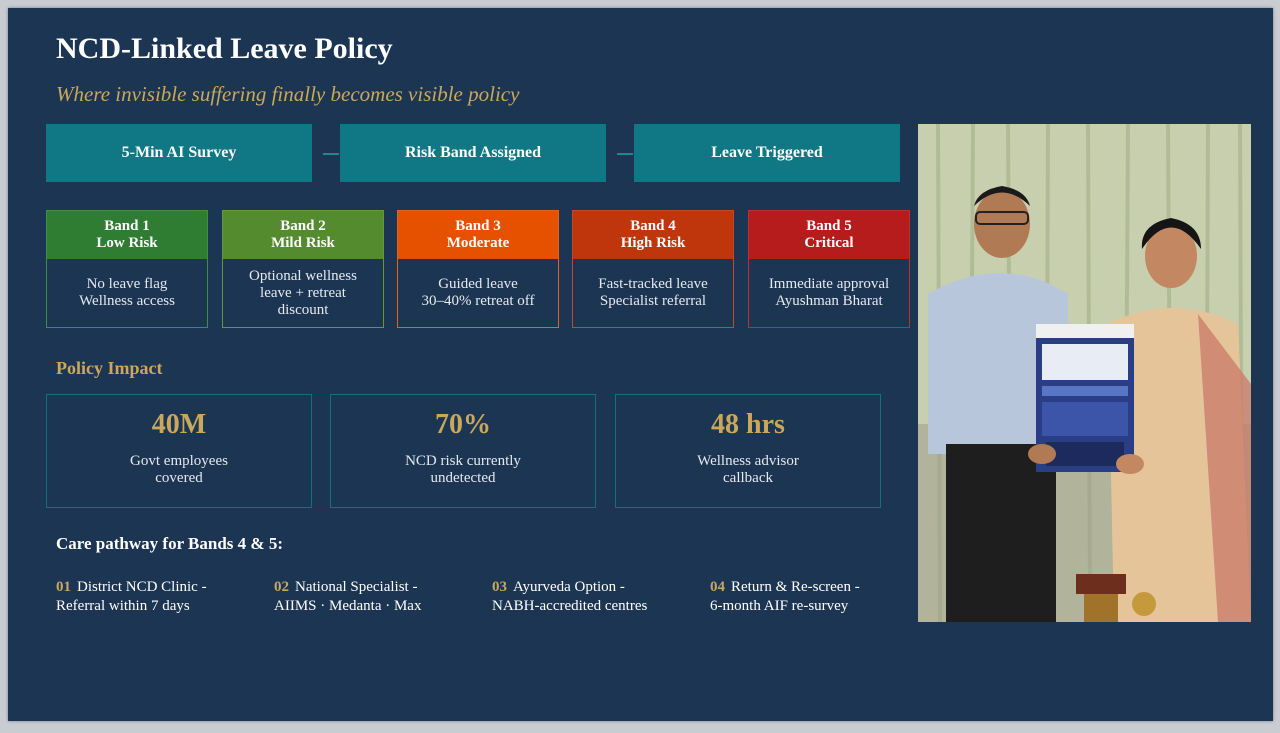  I want to click on stat-card-ncd-risk: 70% NCD risk currently undetected, so click(463, 451).